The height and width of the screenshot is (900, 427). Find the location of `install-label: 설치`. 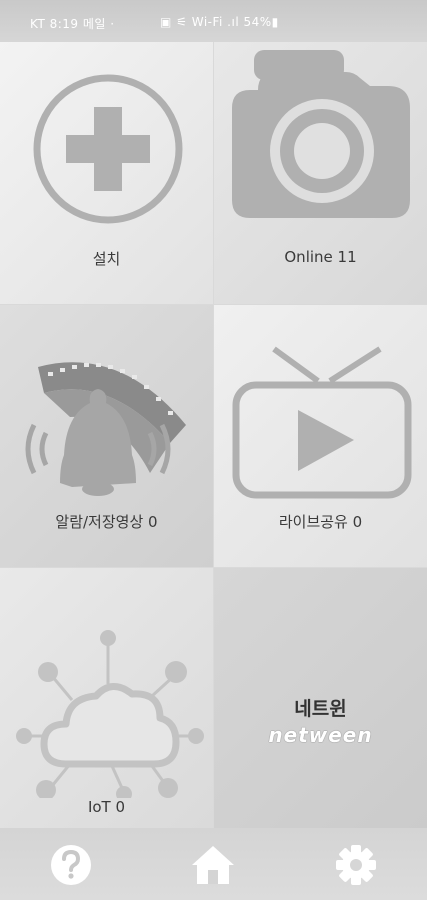

install-label: 설치 is located at coordinates (106, 259).